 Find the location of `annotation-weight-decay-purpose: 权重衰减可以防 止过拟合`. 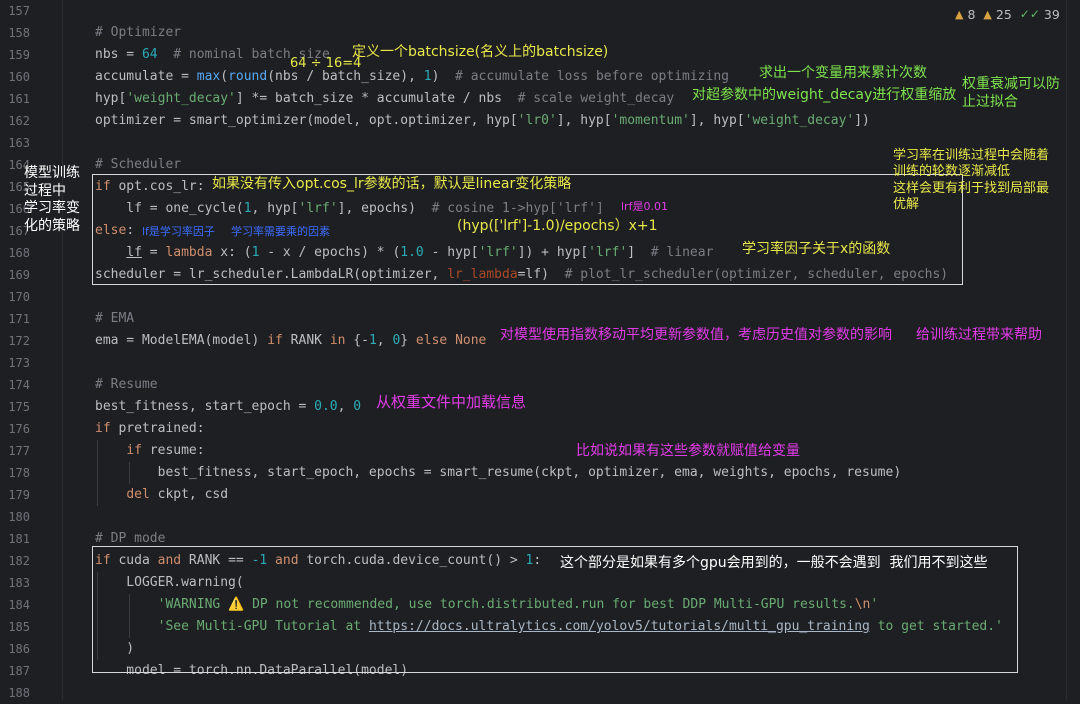

annotation-weight-decay-purpose: 权重衰减可以防 止过拟合 is located at coordinates (1011, 93).